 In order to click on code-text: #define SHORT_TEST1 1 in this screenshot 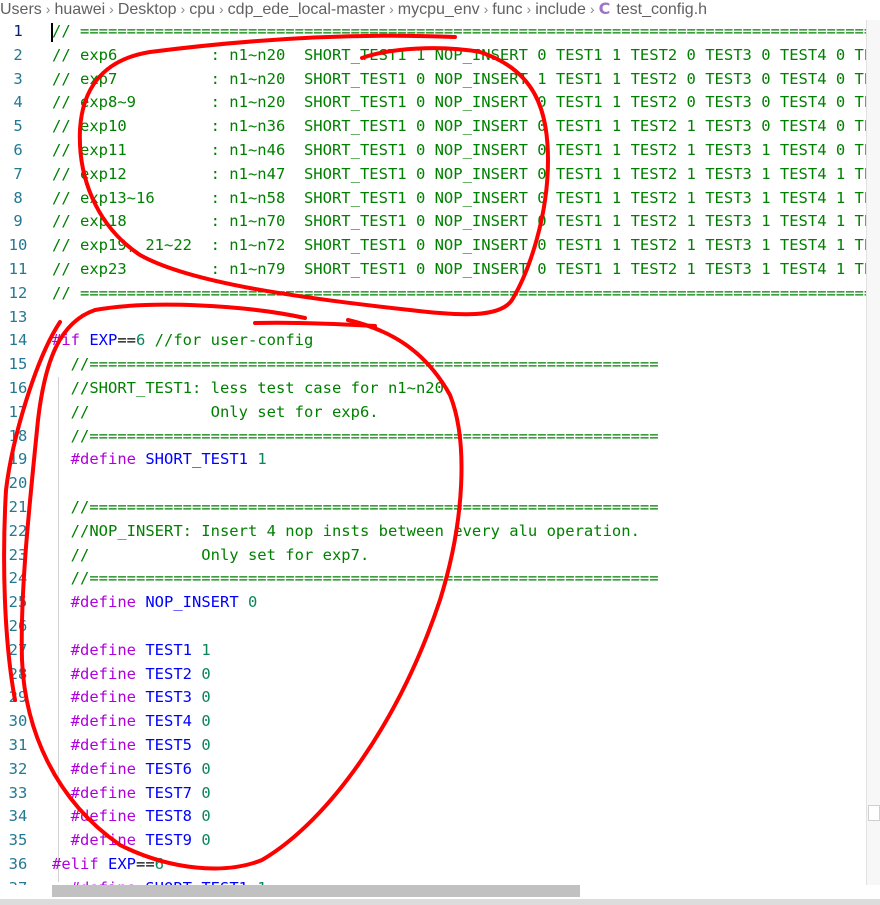, I will do `click(159, 881)`.